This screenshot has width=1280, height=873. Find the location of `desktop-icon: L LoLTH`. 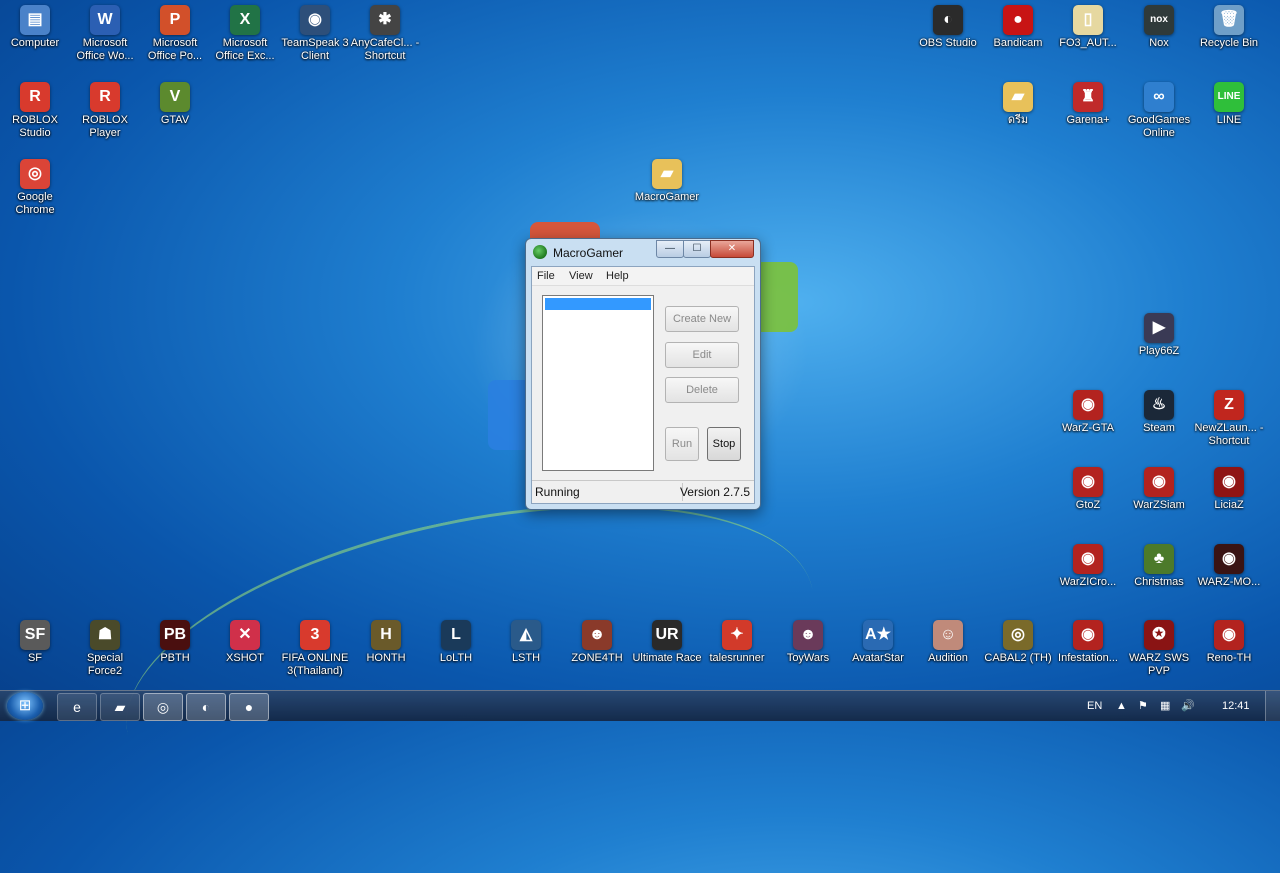

desktop-icon: L LoLTH is located at coordinates (456, 642).